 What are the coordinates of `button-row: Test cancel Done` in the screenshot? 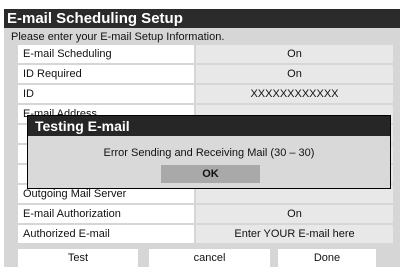 It's located at (205, 258).